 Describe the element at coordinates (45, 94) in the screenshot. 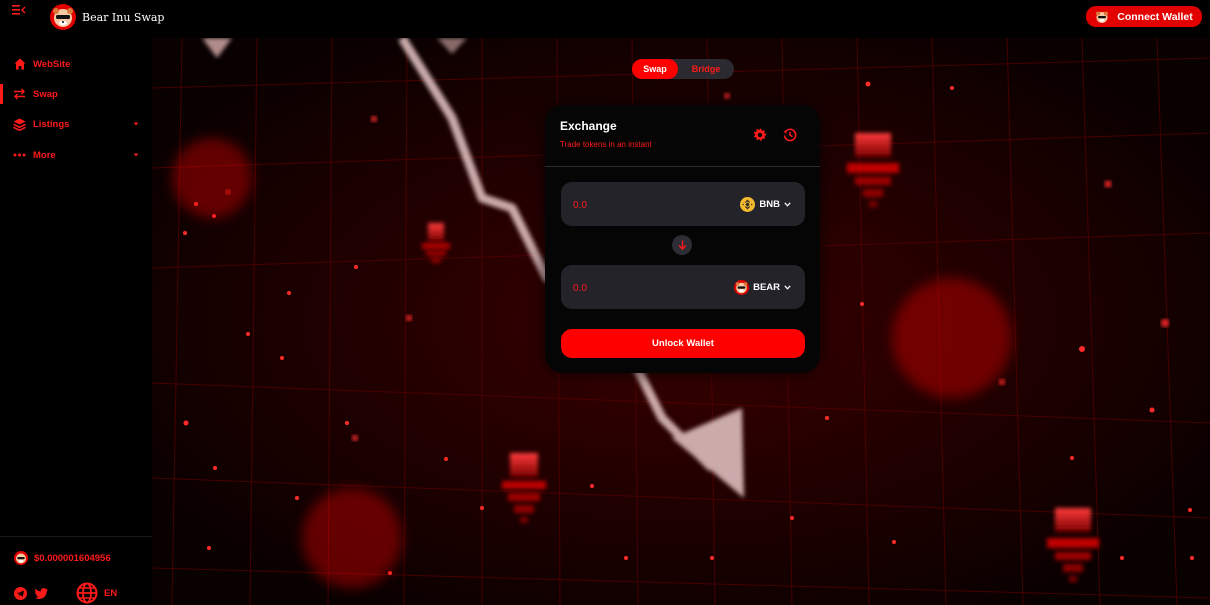

I see `sidebar-item-label: Swap` at that location.